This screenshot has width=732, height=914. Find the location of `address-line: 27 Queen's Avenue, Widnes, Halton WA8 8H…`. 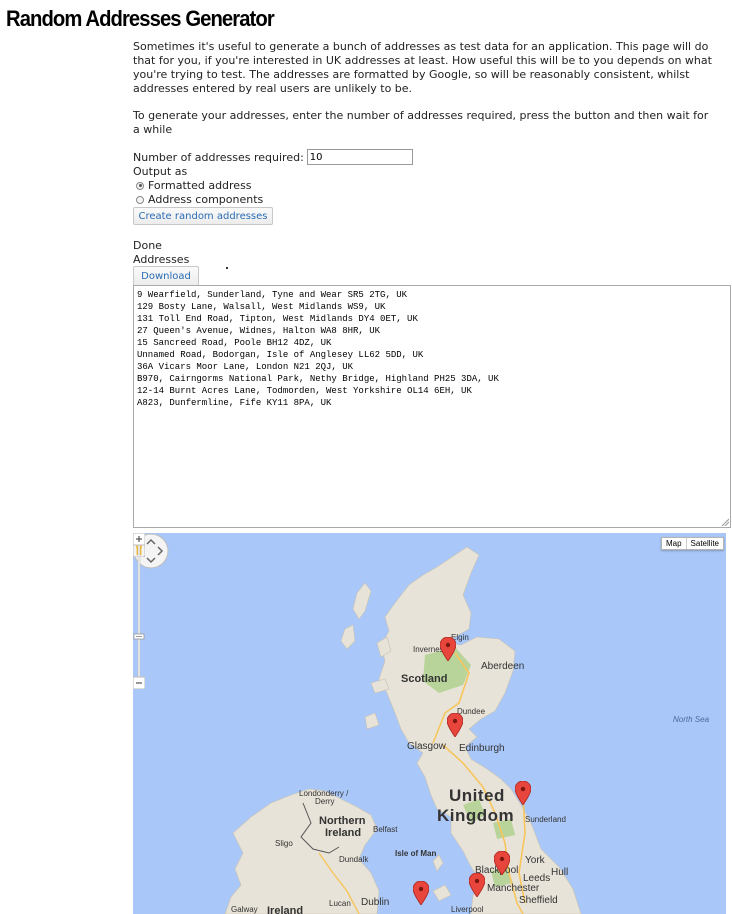

address-line: 27 Queen's Avenue, Widnes, Halton WA8 8H… is located at coordinates (259, 331).